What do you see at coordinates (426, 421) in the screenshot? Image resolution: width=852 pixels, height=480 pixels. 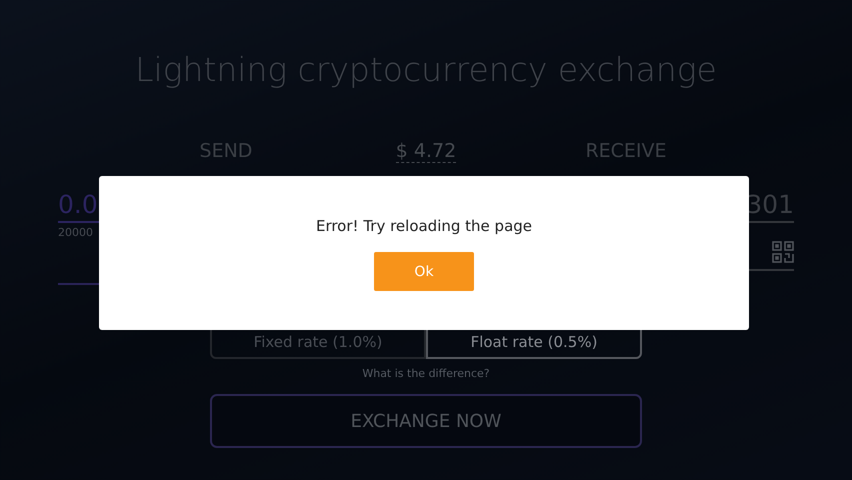 I see `exchange-button: EXCHANGE NOW` at bounding box center [426, 421].